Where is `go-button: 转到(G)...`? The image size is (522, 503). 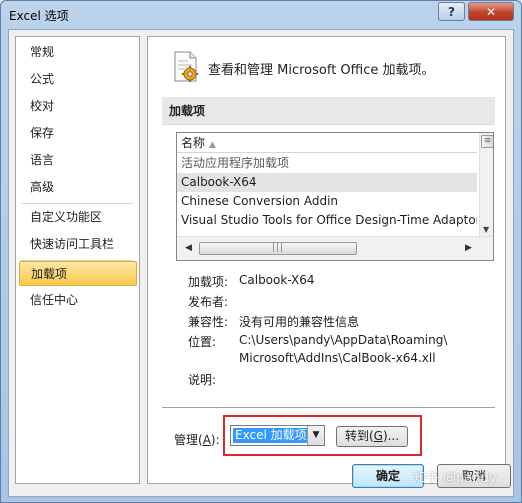
go-button: 转到(G)... is located at coordinates (372, 436).